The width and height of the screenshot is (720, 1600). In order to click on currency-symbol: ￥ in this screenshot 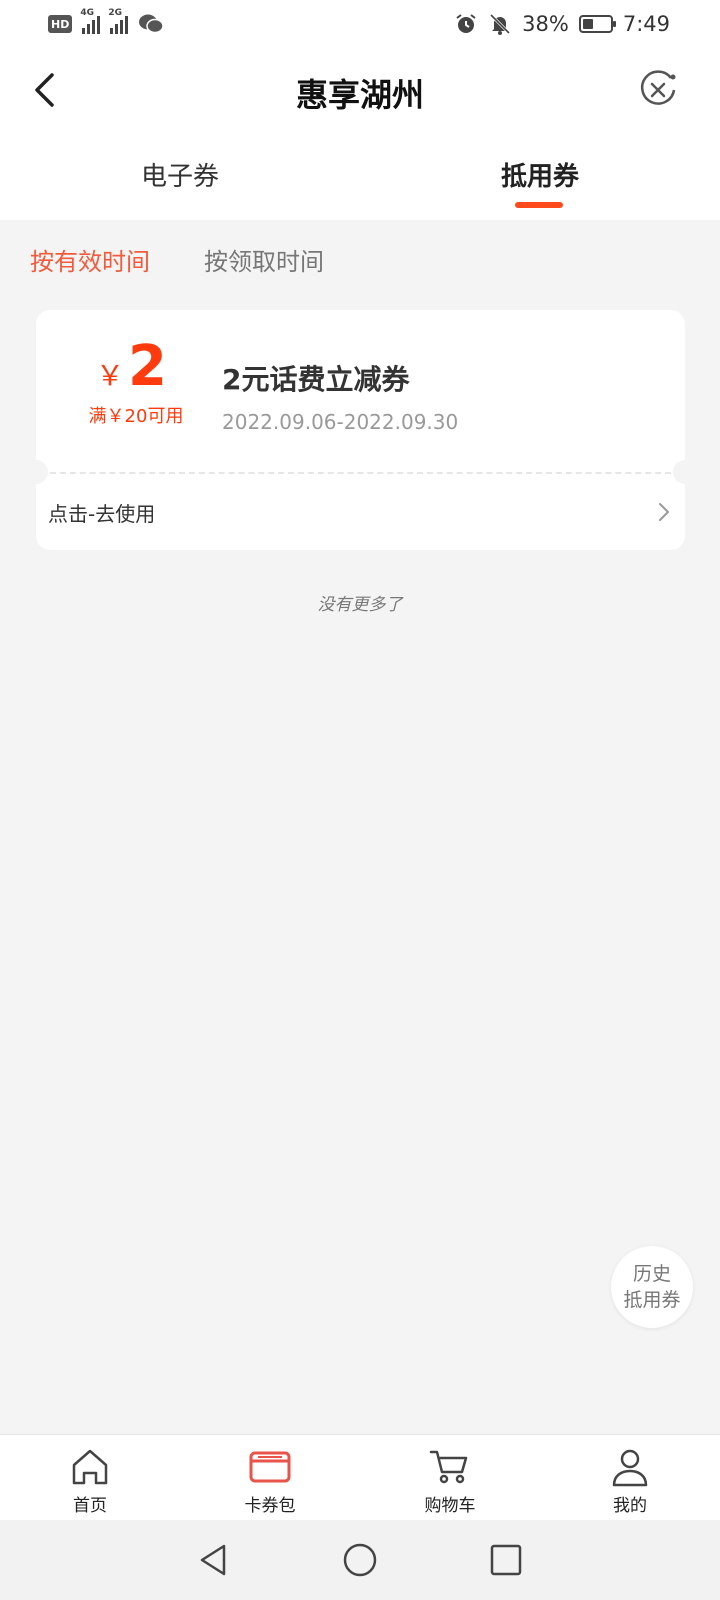, I will do `click(110, 375)`.